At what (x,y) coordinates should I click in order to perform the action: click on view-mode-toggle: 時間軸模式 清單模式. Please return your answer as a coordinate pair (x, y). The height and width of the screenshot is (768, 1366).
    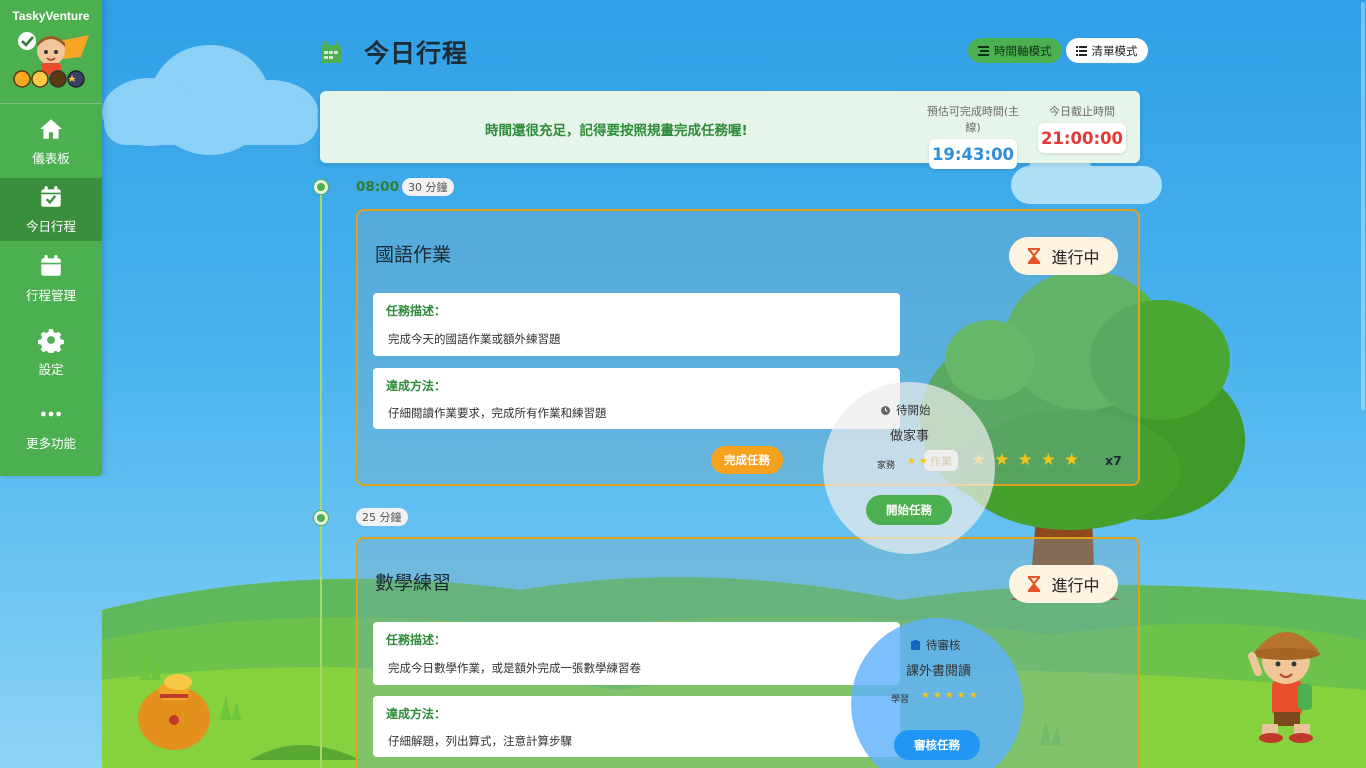
    Looking at the image, I should click on (1058, 50).